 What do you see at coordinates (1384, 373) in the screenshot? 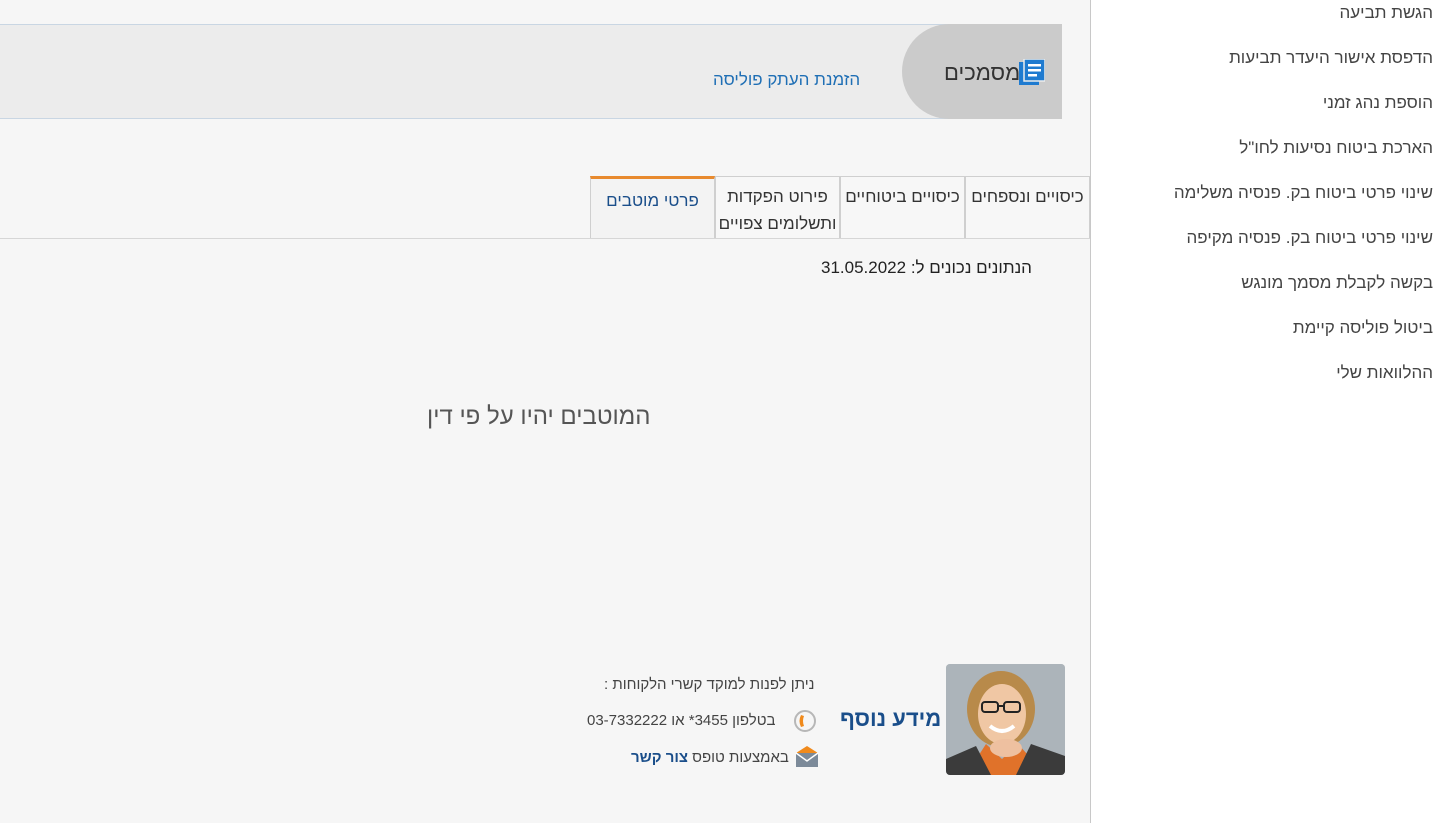
I see `side-menu-item-my-loans: ההלוואות שלי` at bounding box center [1384, 373].